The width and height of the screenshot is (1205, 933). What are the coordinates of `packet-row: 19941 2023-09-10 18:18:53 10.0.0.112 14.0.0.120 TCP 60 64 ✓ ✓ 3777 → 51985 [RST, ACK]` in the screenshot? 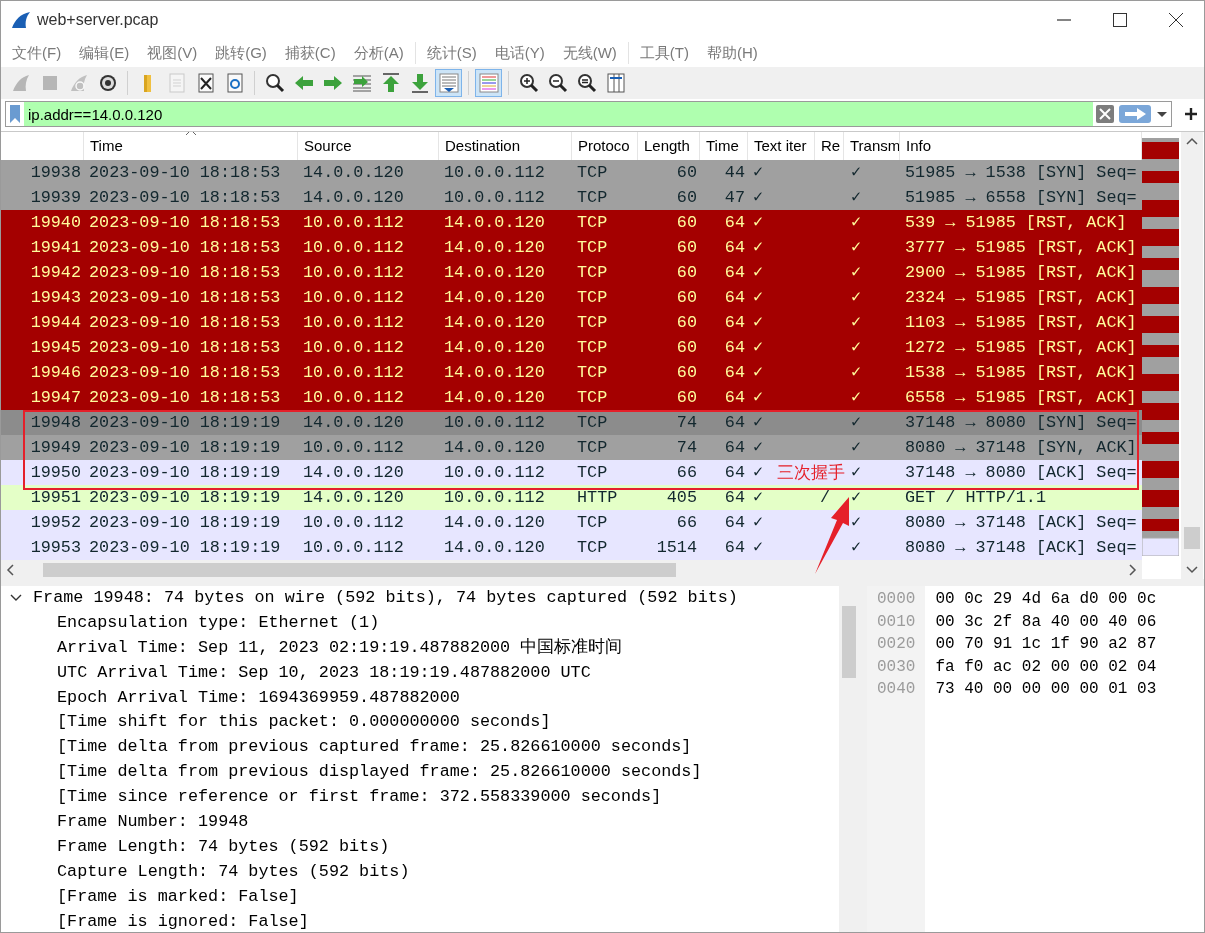 It's located at (571, 247).